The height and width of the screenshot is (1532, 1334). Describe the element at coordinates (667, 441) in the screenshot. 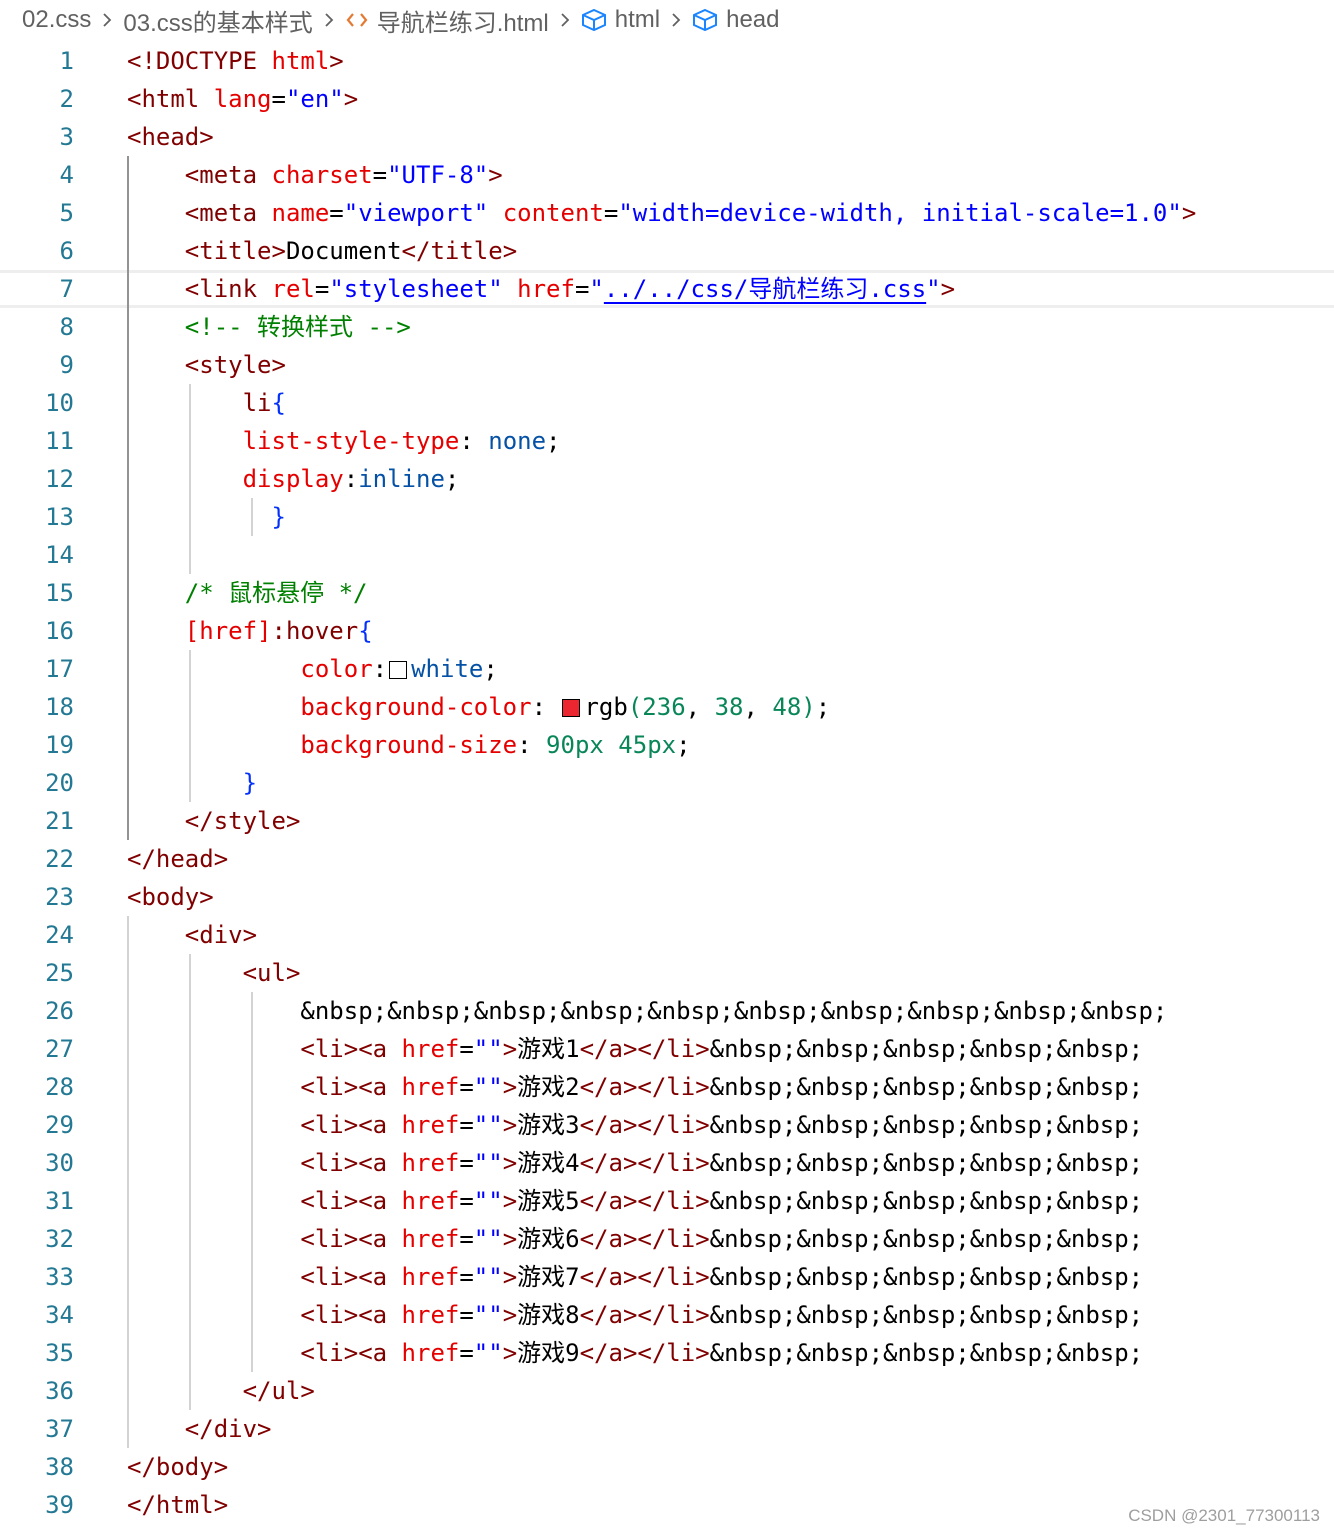

I see `code-line: 11 list-style-type: none;` at that location.